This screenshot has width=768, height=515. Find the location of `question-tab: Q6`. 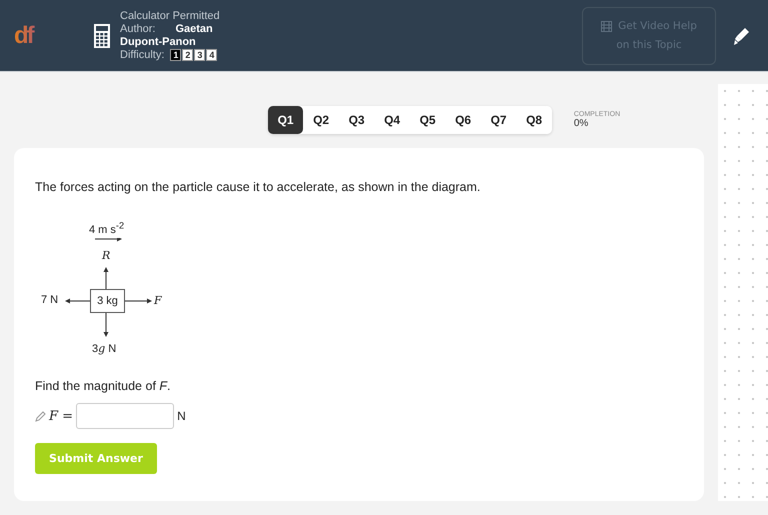

question-tab: Q6 is located at coordinates (463, 120).